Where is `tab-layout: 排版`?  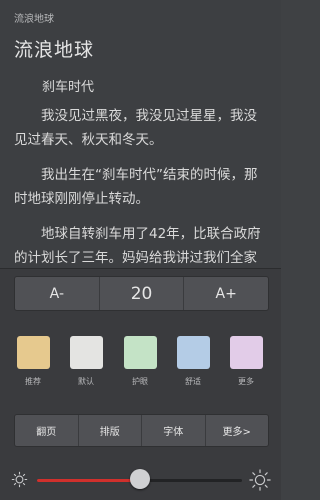 tab-layout: 排版 is located at coordinates (110, 430).